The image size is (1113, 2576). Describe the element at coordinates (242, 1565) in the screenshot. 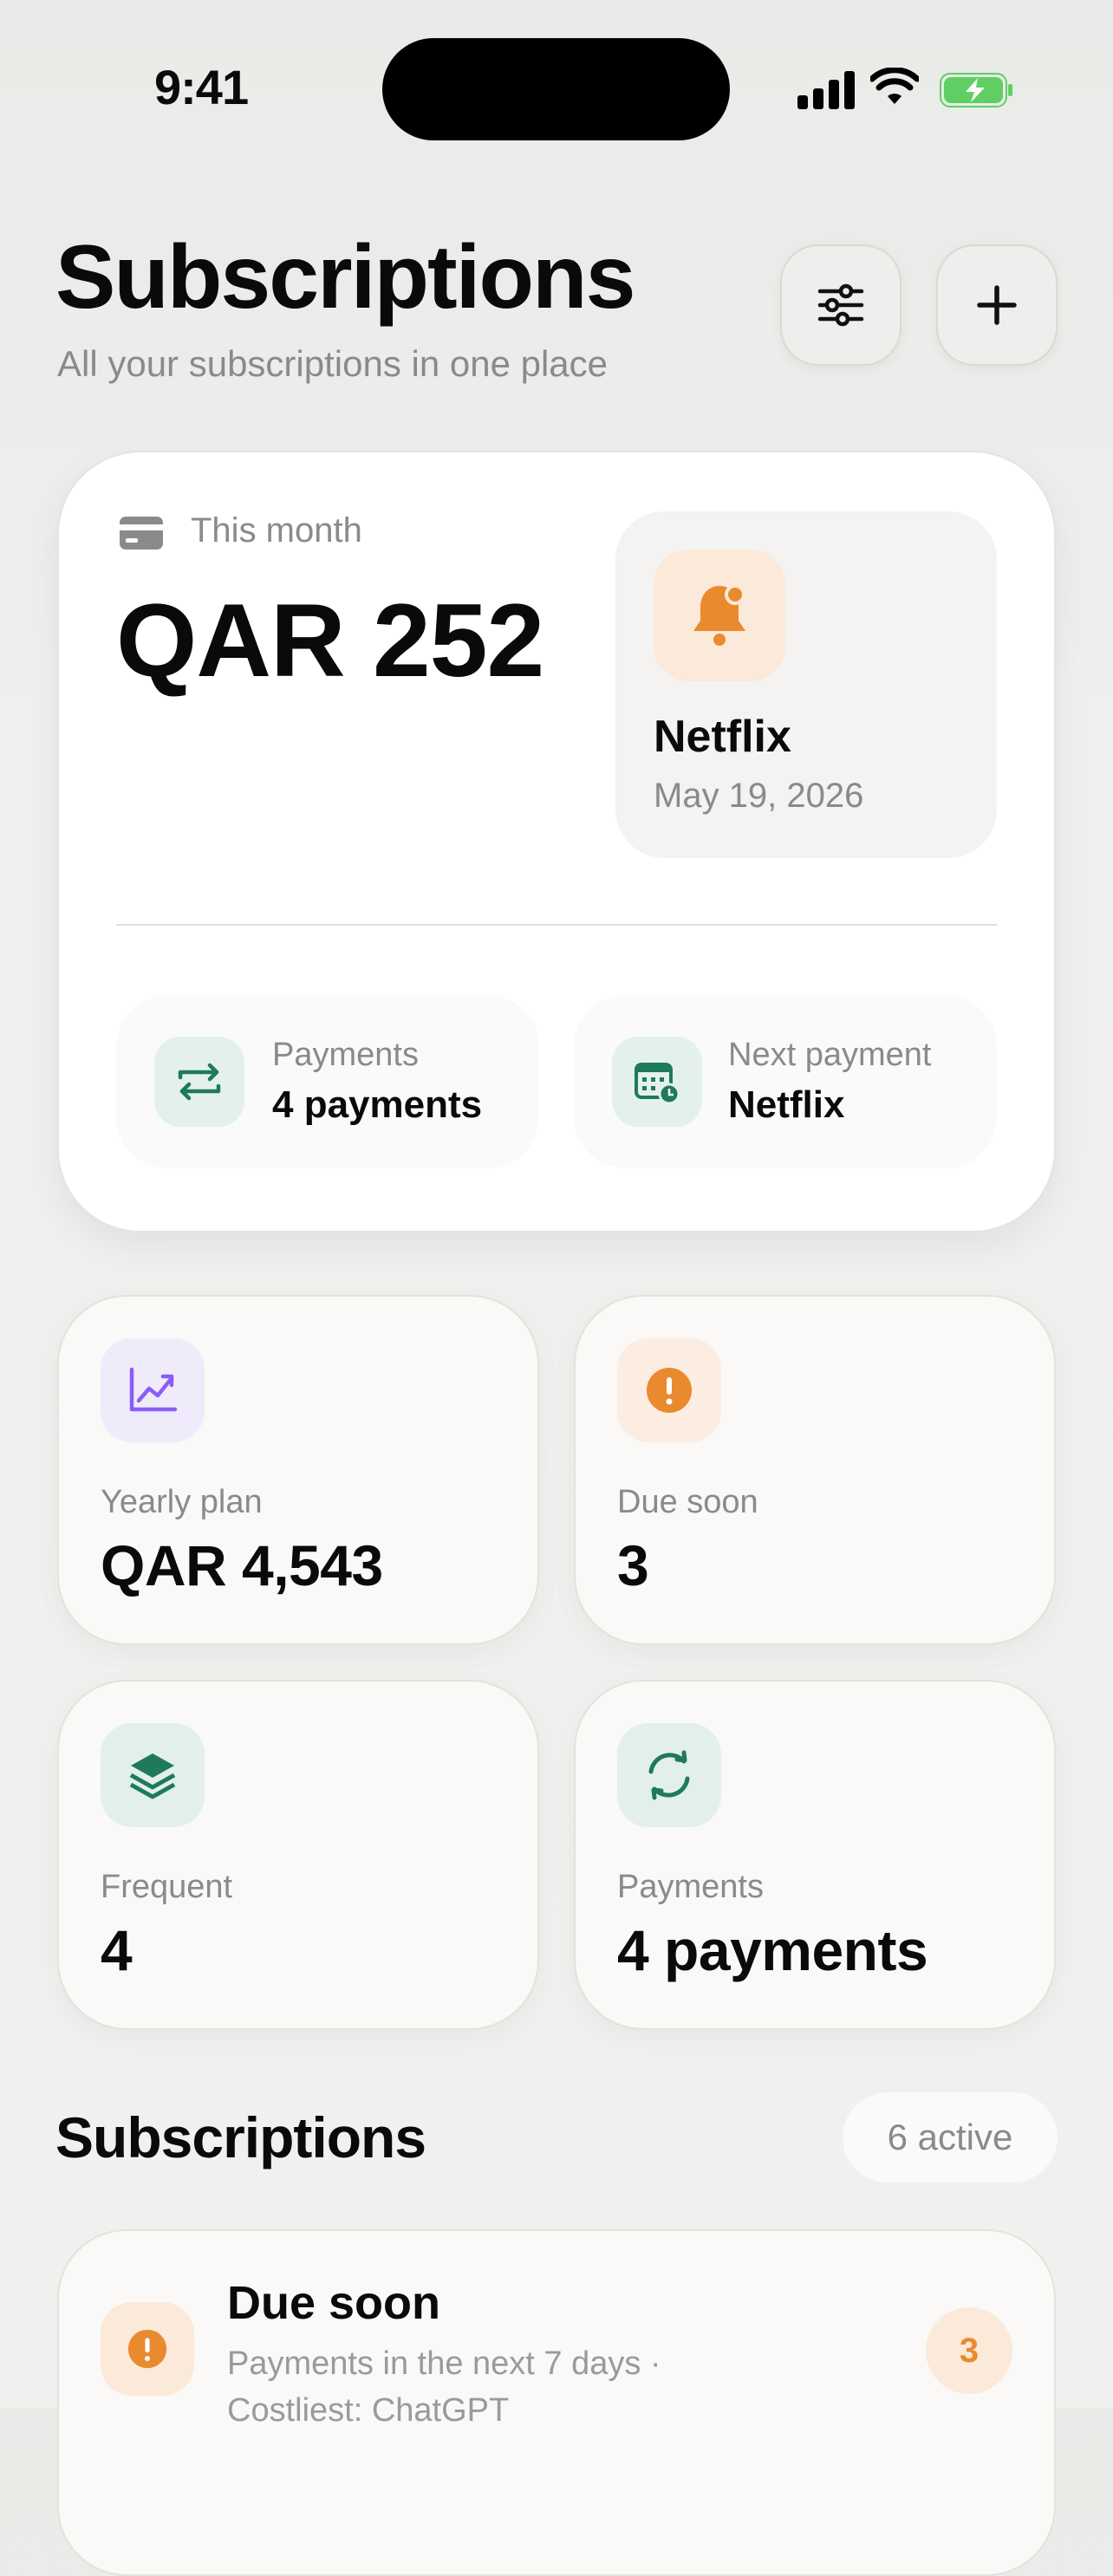

I see `stat-value: QAR 4,543` at that location.